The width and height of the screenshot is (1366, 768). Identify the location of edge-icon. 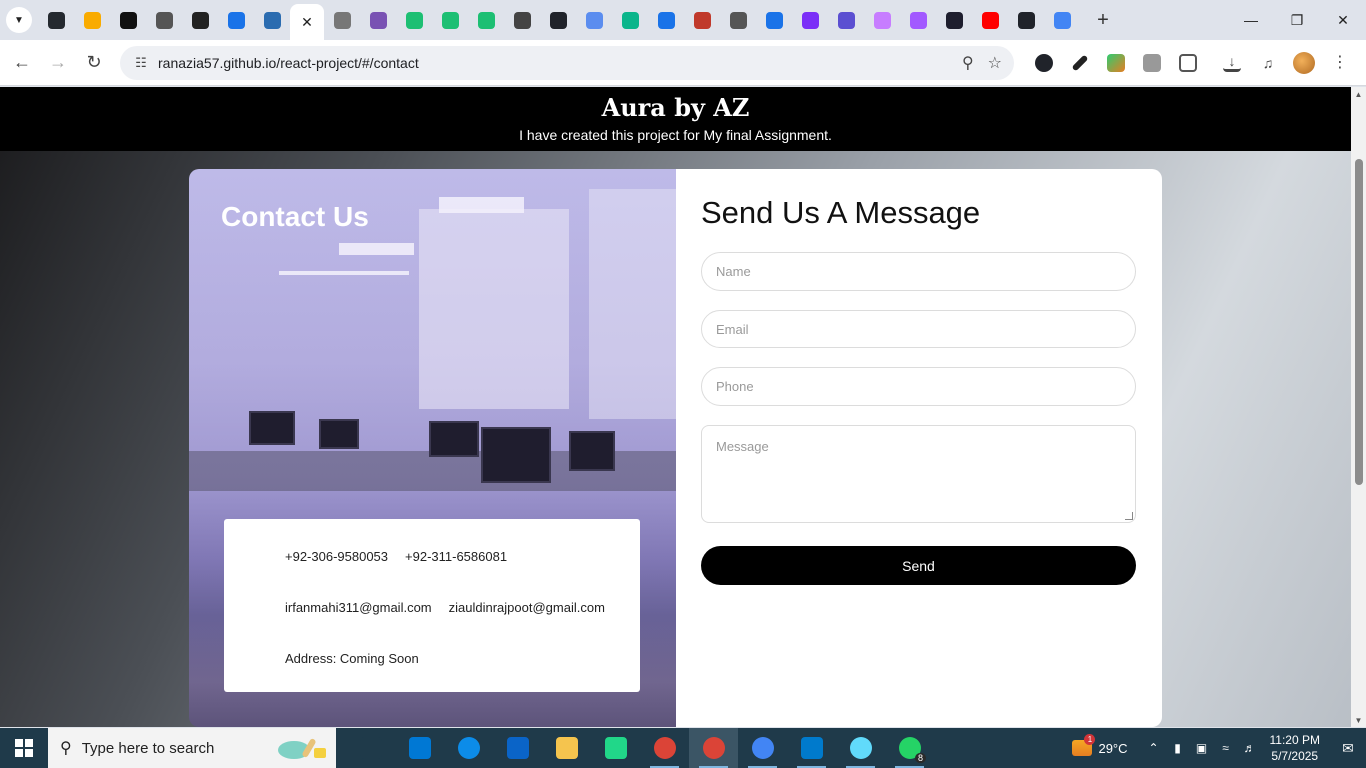
(468, 748).